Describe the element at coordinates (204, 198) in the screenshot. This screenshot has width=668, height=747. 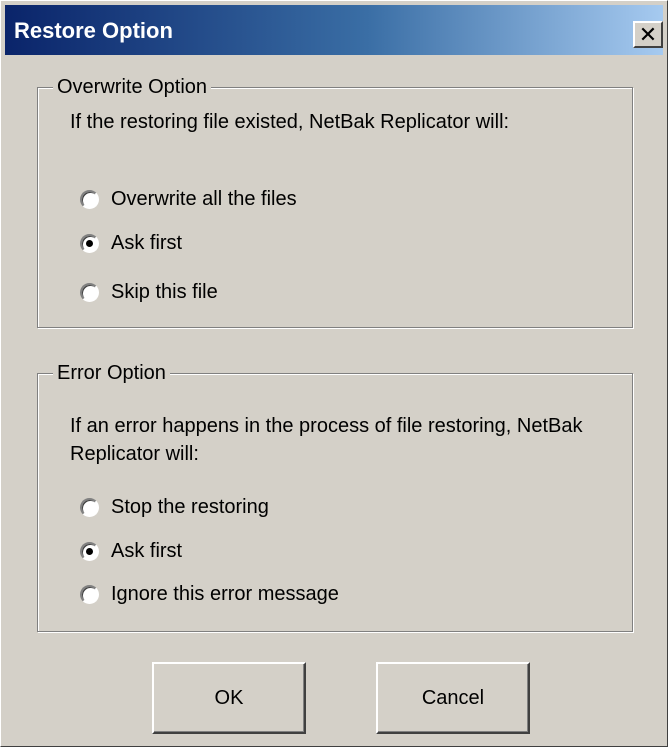
I see `radio-label: Overwrite all the files` at that location.